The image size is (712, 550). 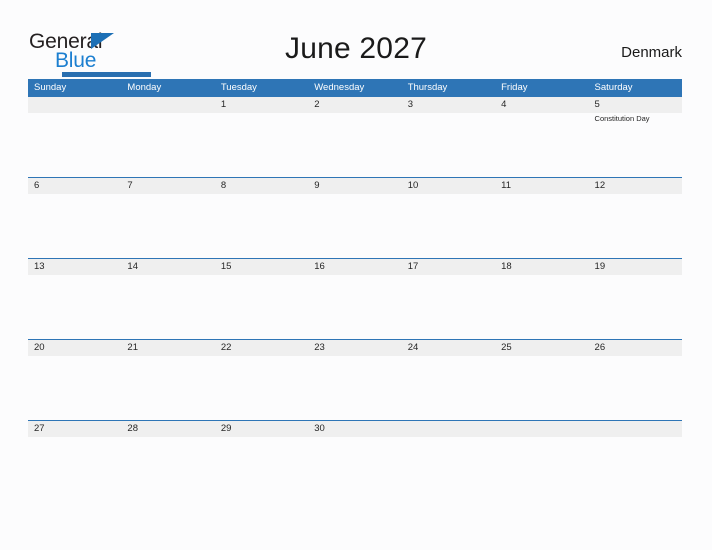 What do you see at coordinates (226, 266) in the screenshot?
I see `day-number: 15` at bounding box center [226, 266].